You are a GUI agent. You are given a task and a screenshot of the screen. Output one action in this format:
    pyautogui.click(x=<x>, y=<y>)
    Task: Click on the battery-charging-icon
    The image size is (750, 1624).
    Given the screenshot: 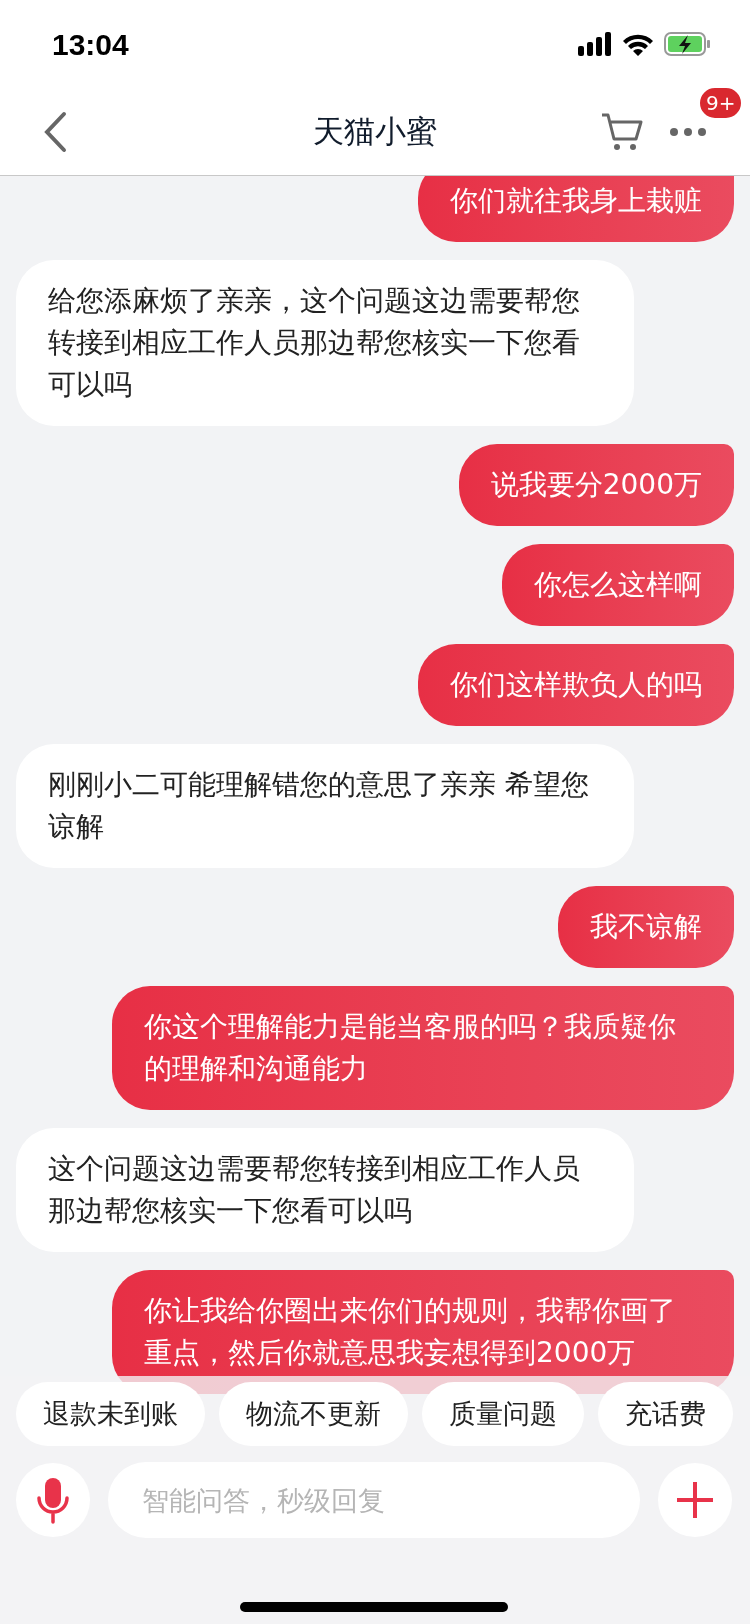 What is the action you would take?
    pyautogui.click(x=687, y=44)
    